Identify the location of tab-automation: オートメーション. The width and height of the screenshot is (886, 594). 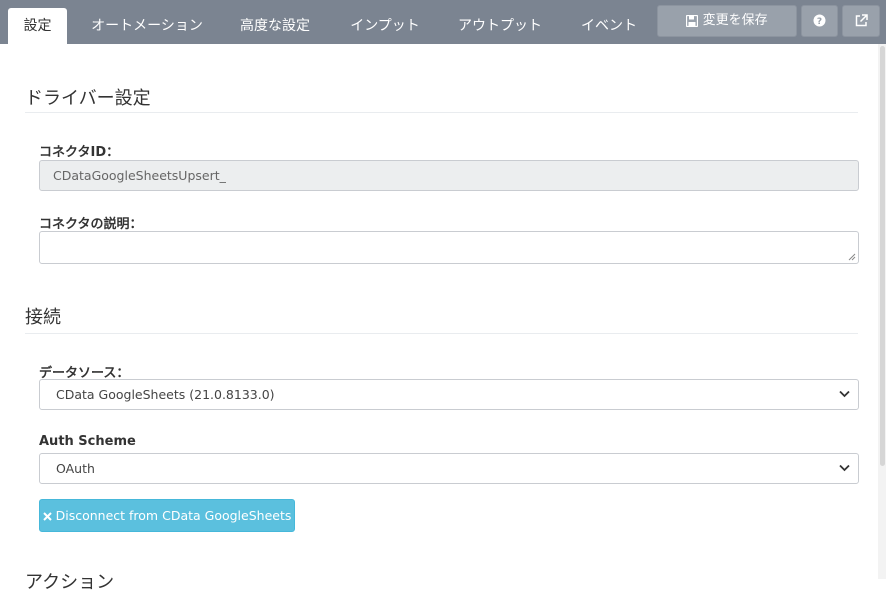
(147, 26).